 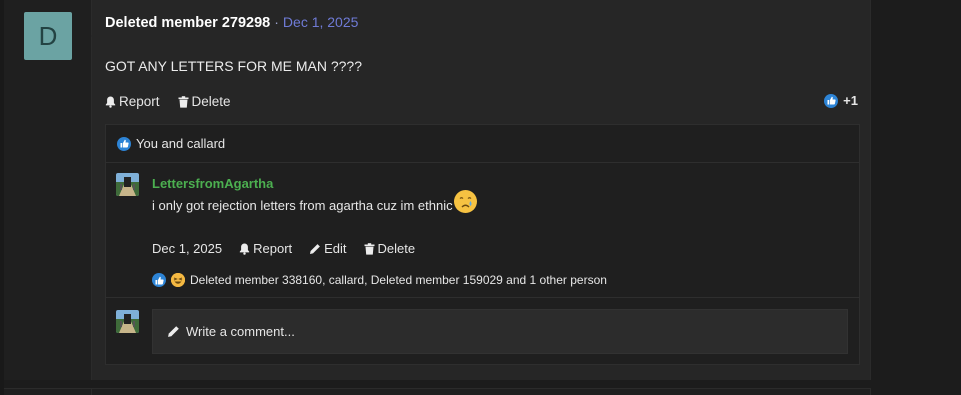 I want to click on comment-edit-label: Edit, so click(x=335, y=248).